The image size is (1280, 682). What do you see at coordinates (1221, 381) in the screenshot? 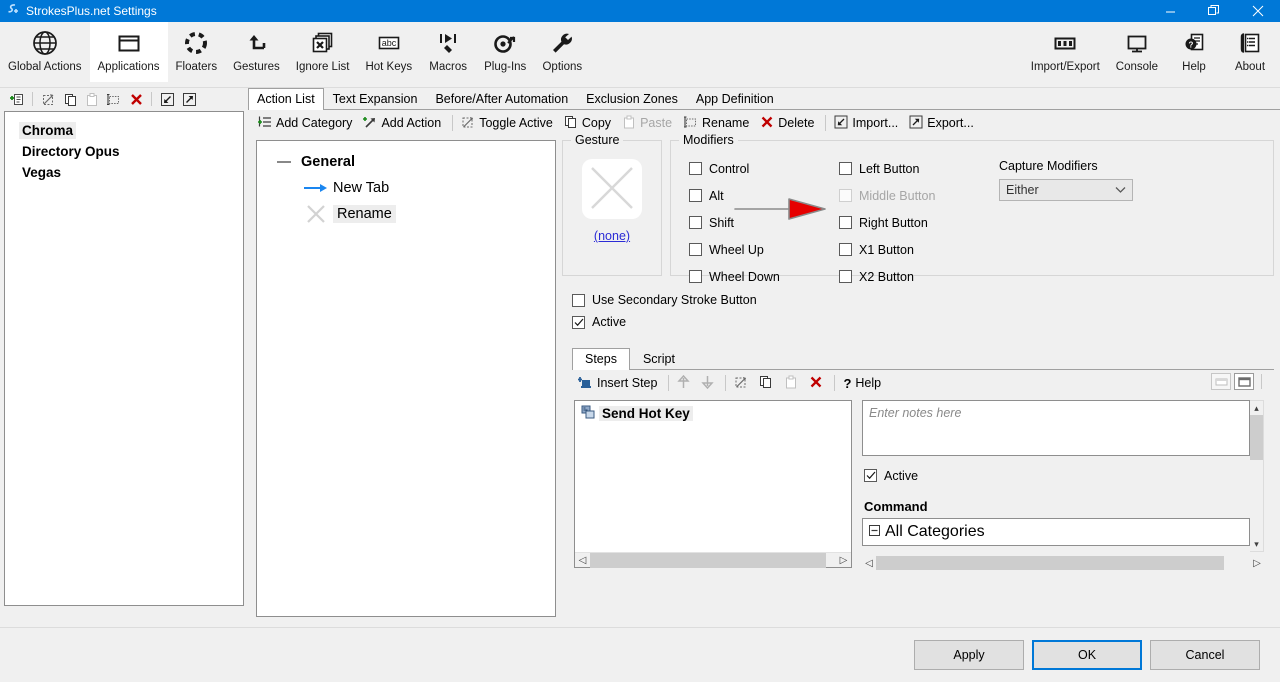
I see `restore-panel-button` at bounding box center [1221, 381].